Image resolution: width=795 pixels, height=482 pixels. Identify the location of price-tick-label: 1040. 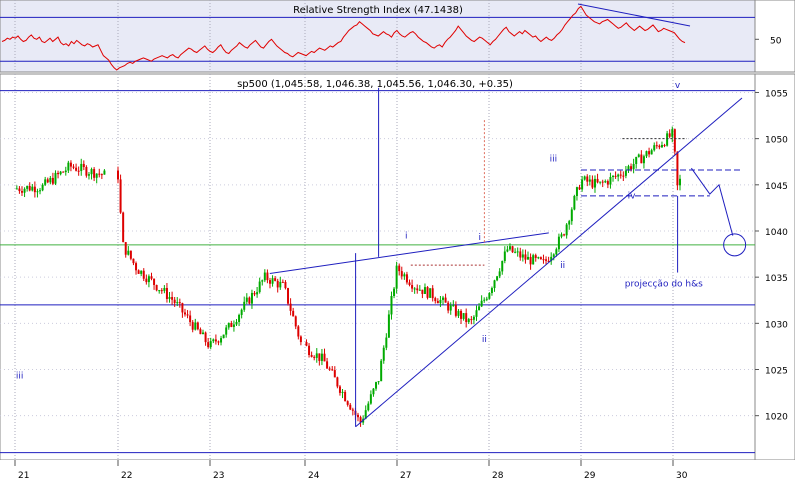
(776, 233).